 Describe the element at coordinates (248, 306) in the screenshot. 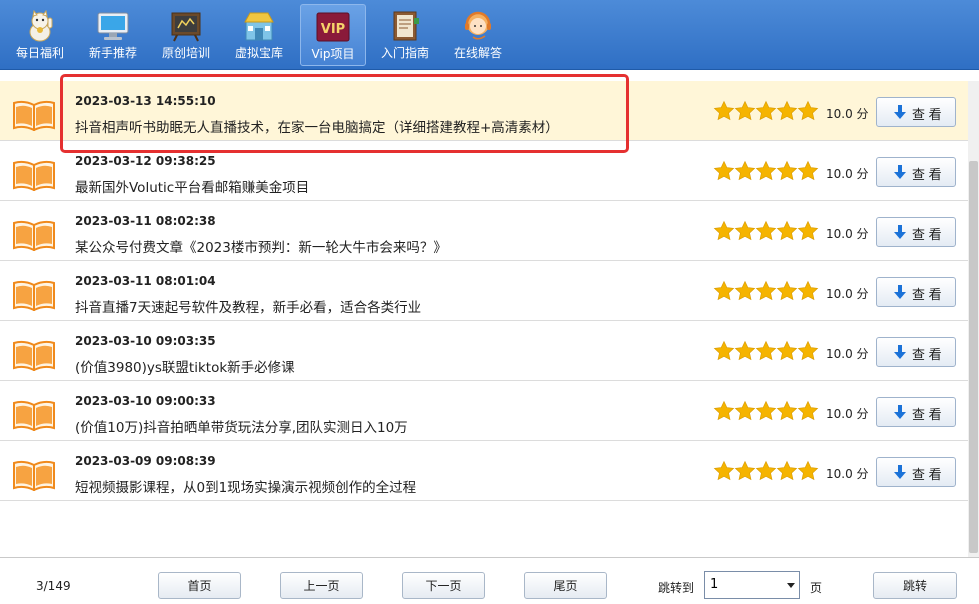

I see `item-title: 抖音直播7天速起号软件及教程，新手必看，适合各类行业` at that location.